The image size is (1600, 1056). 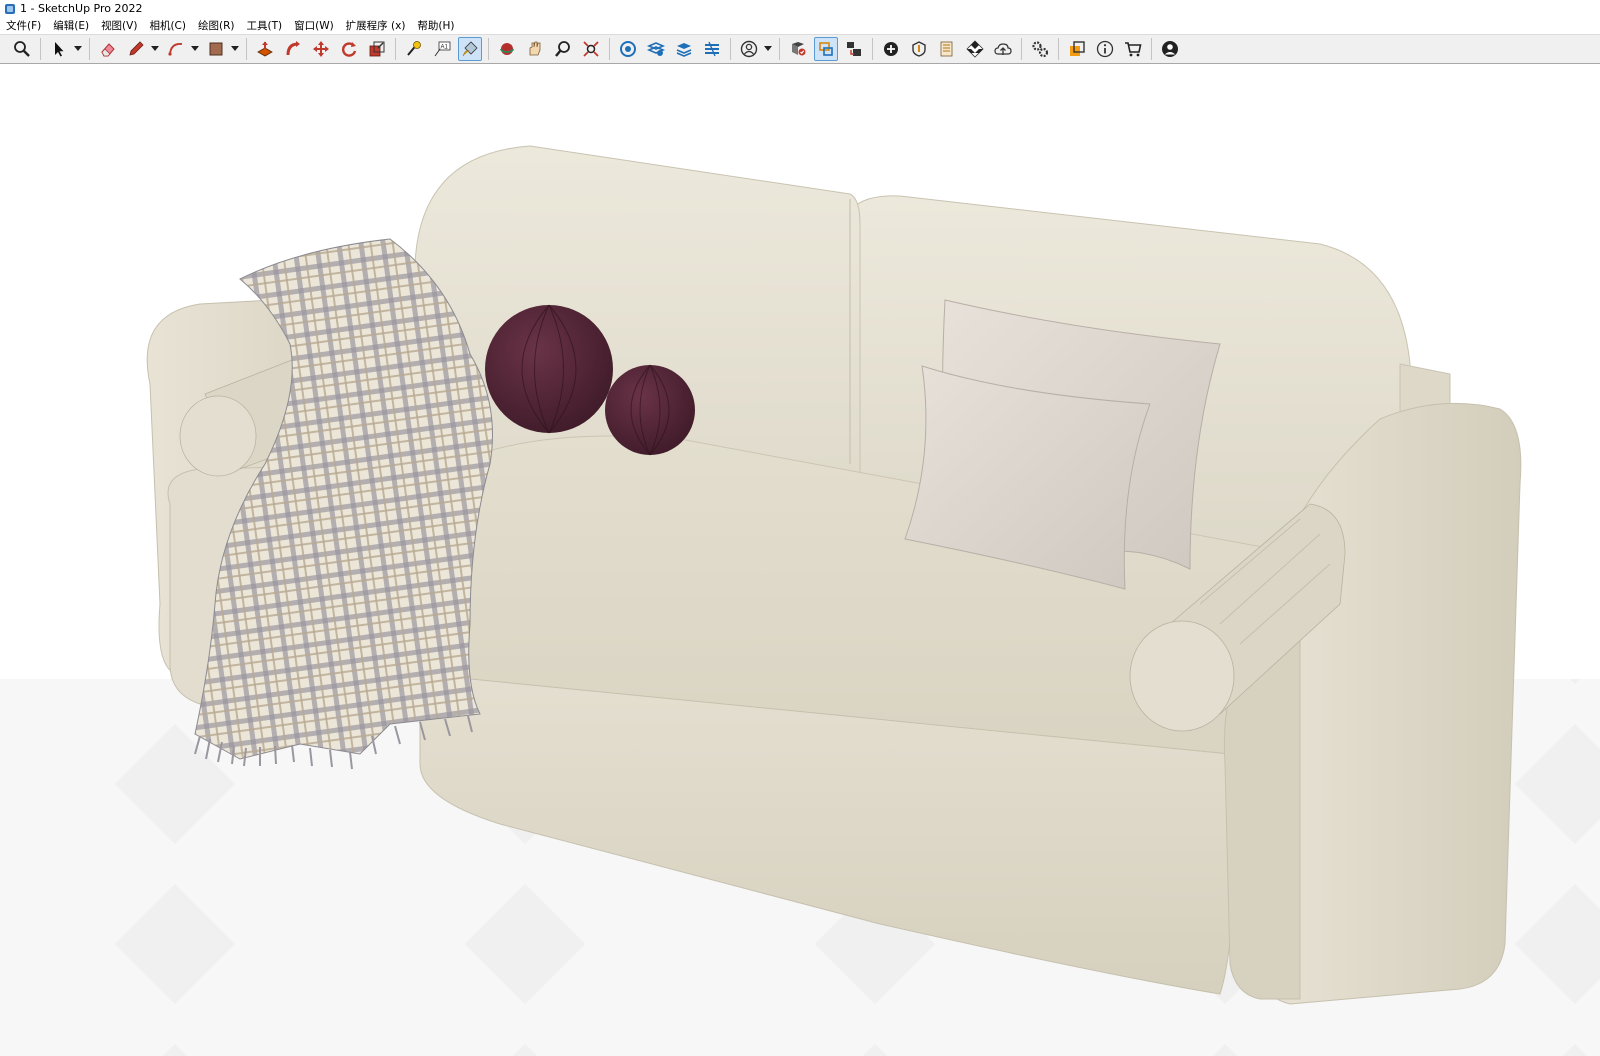 I want to click on shadows-icon, so click(x=798, y=49).